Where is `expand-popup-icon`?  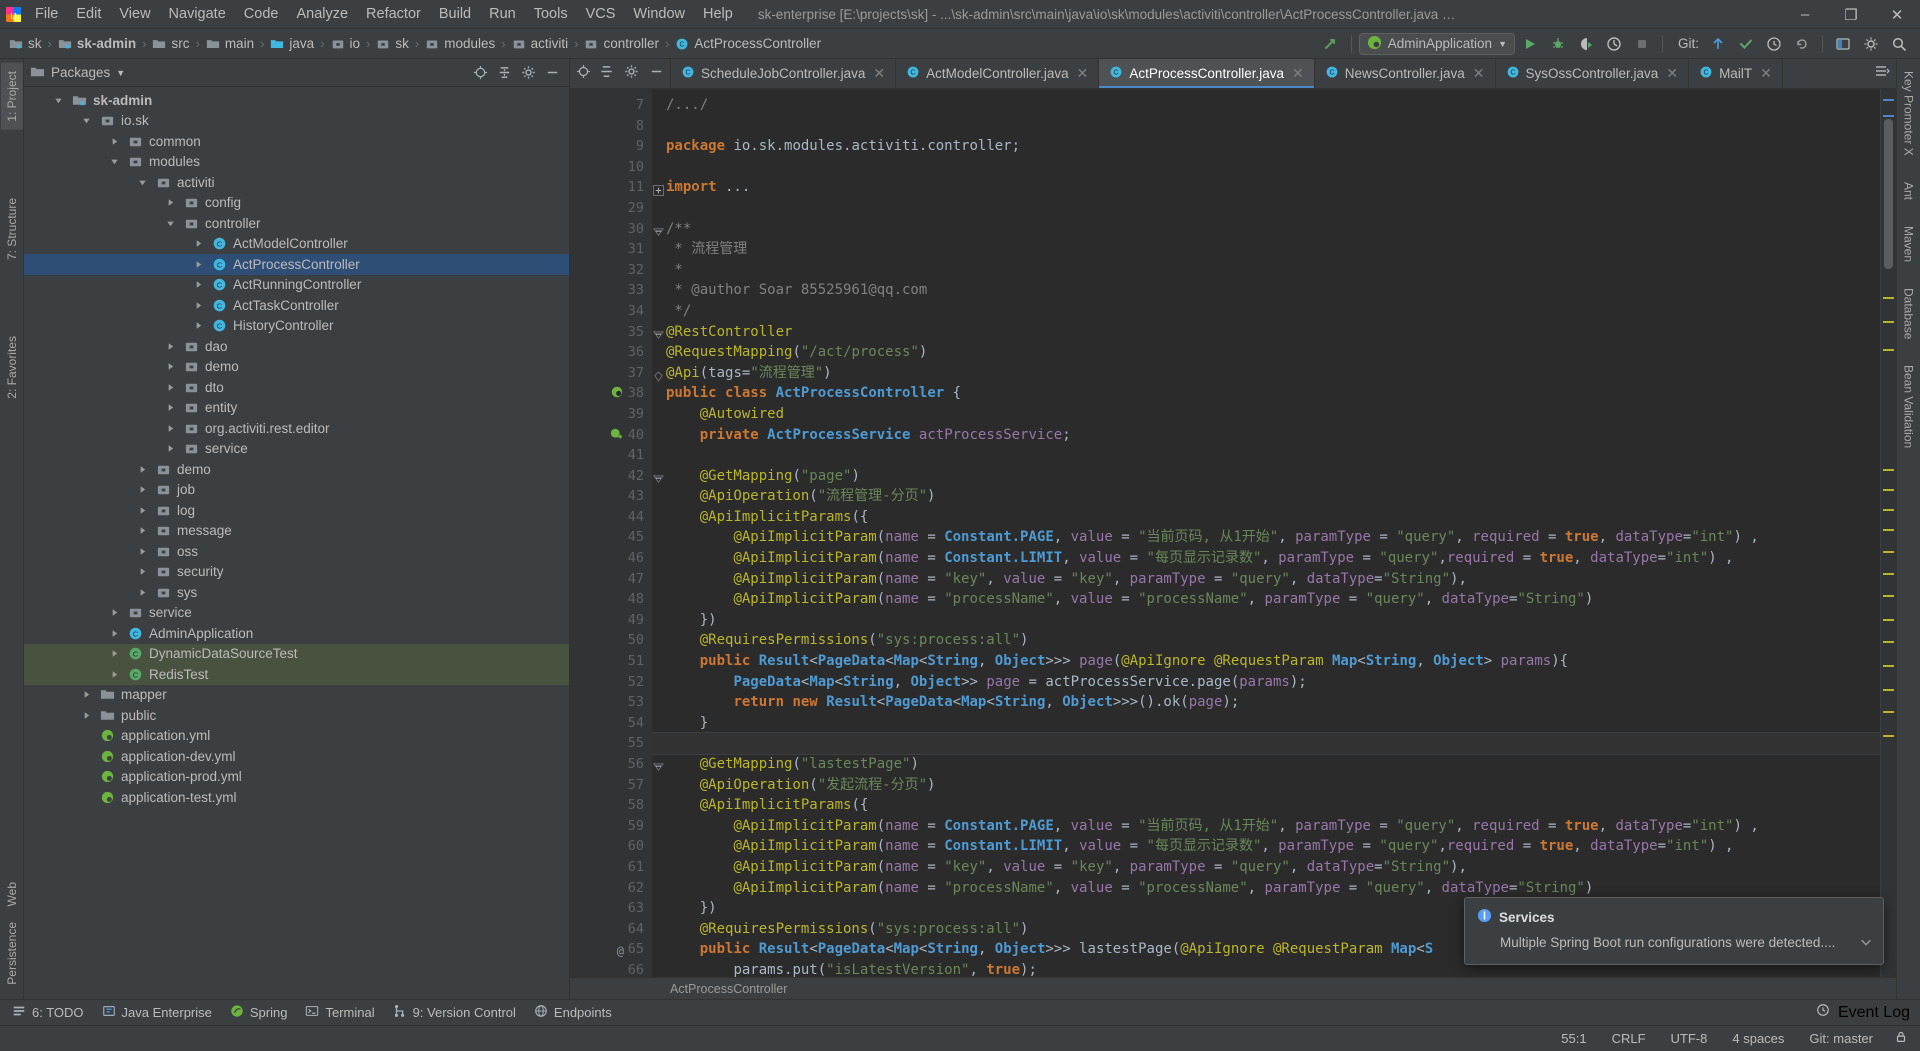
expand-popup-icon is located at coordinates (1866, 944).